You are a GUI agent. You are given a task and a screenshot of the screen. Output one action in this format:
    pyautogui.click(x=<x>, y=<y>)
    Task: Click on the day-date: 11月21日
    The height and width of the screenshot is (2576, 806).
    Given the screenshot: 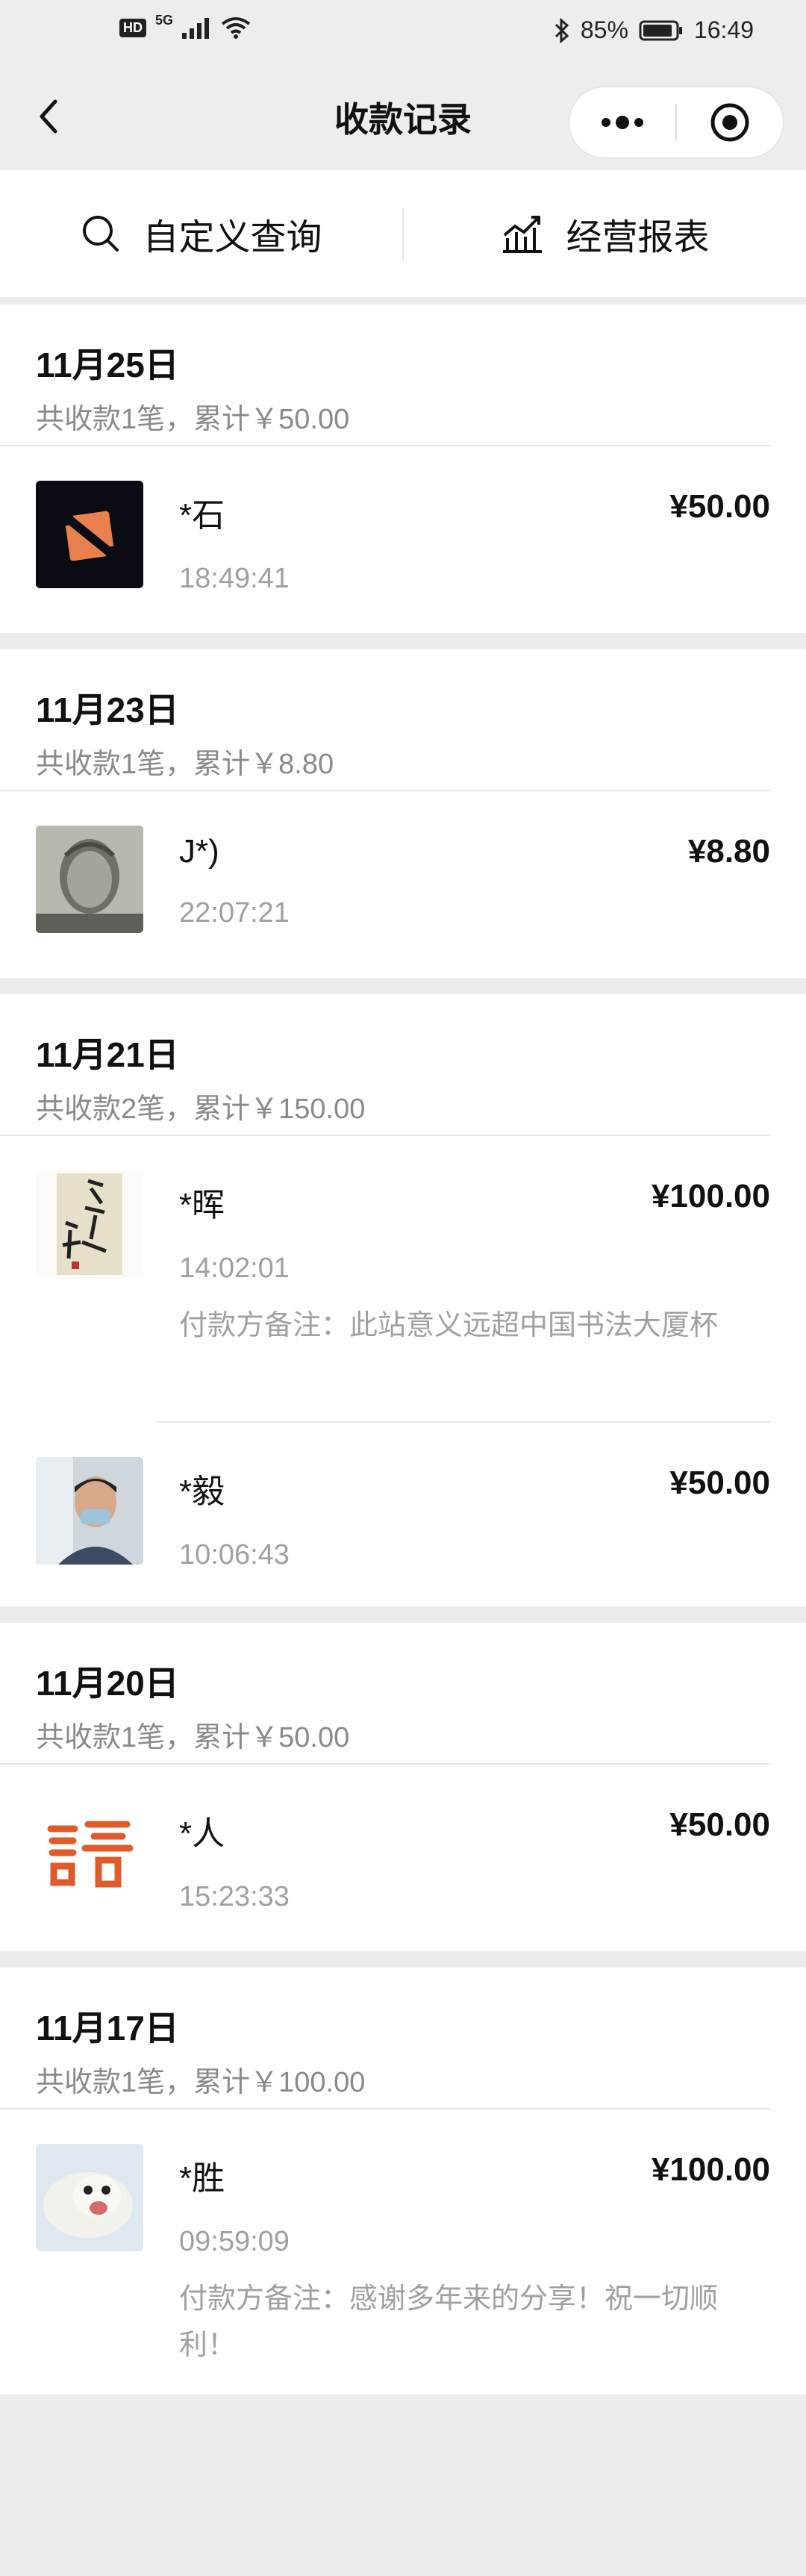 What is the action you would take?
    pyautogui.click(x=107, y=1054)
    